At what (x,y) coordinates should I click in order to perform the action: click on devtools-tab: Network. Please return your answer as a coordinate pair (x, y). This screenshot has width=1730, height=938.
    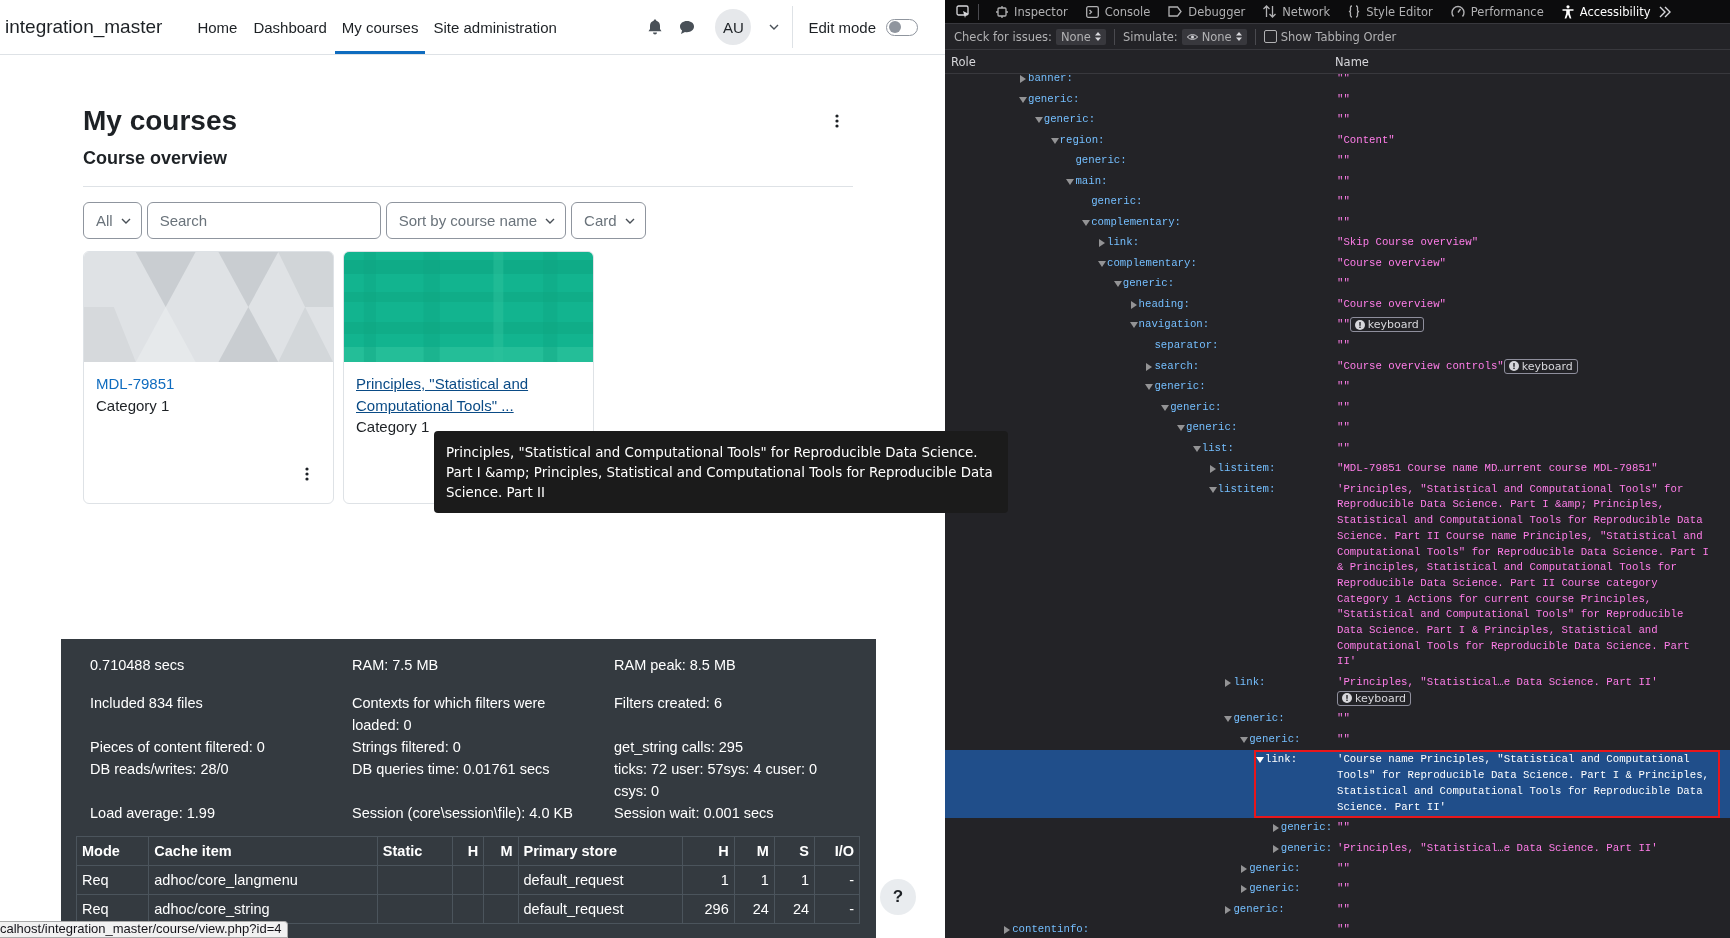
    Looking at the image, I should click on (1297, 11).